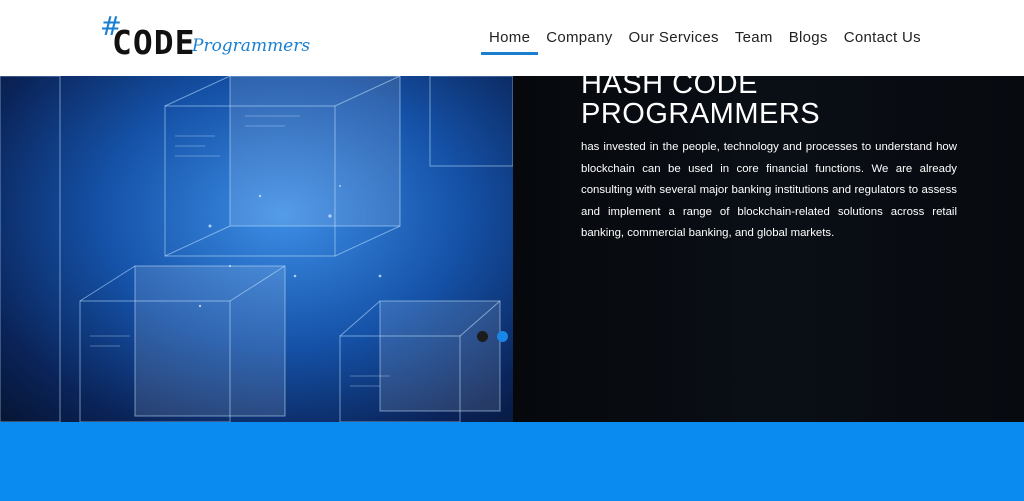 The image size is (1024, 501). What do you see at coordinates (882, 38) in the screenshot?
I see `nav-item-contact-us: Contact Us` at bounding box center [882, 38].